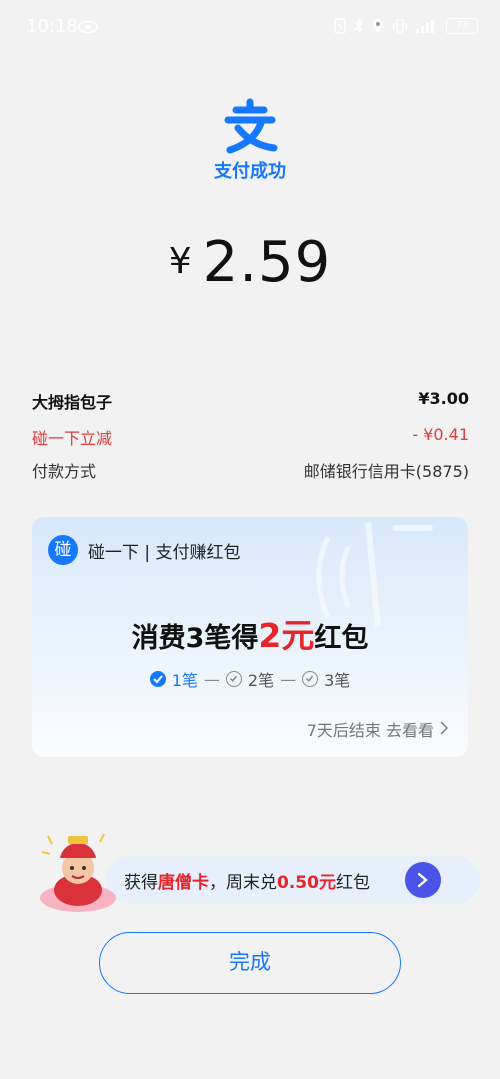 Image resolution: width=500 pixels, height=1079 pixels. I want to click on alipay-logo-icon, so click(250, 126).